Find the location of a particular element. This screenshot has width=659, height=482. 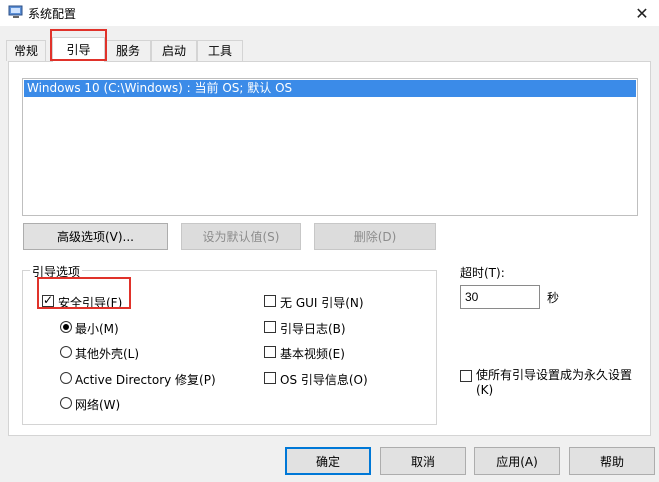

timeout-label: 超时(T): is located at coordinates (482, 273).